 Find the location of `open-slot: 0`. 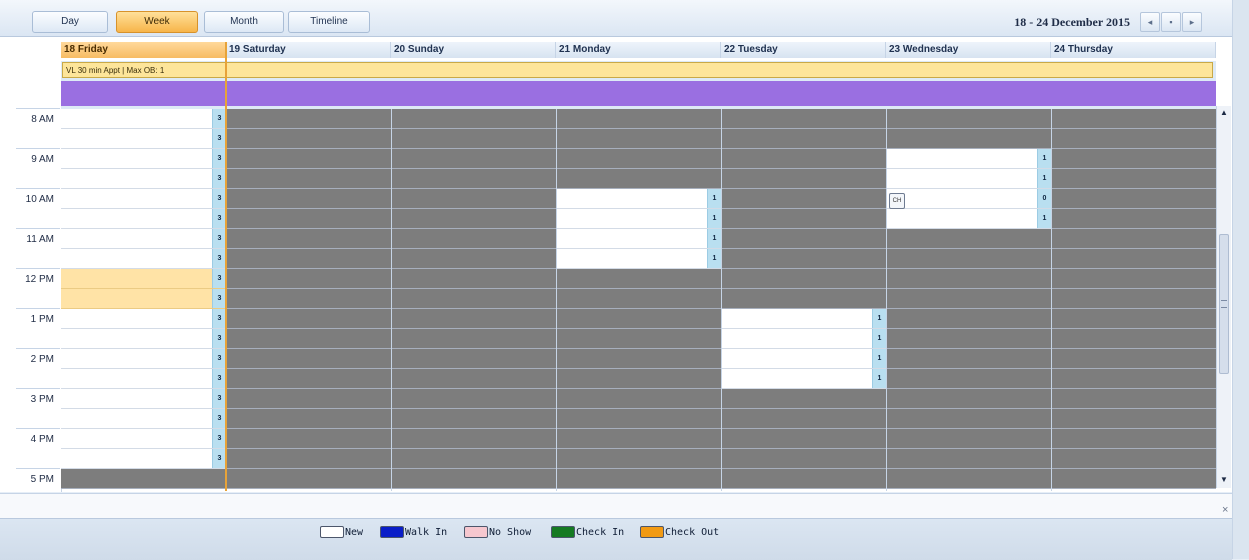

open-slot: 0 is located at coordinates (968, 199).